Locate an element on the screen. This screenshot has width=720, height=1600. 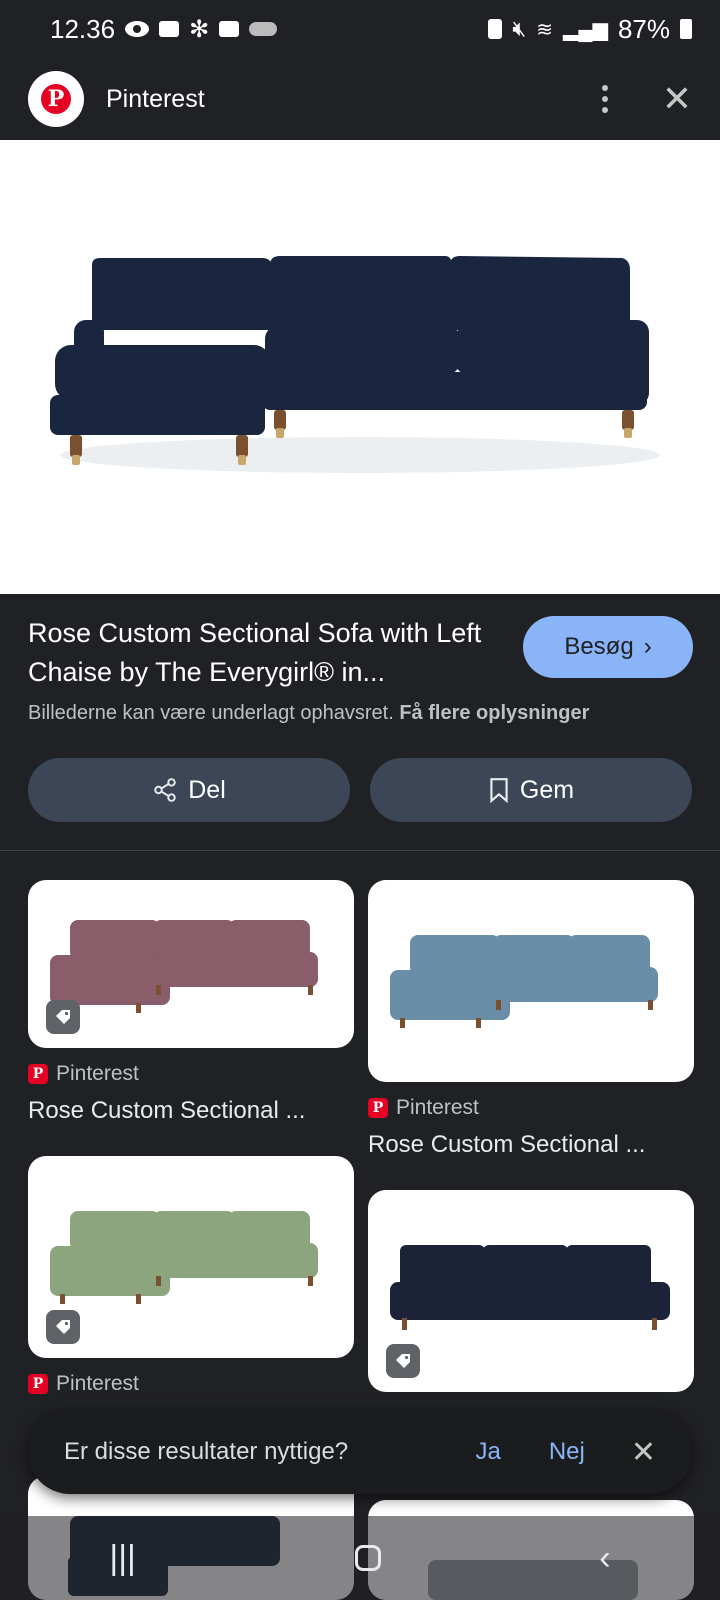
save-button: Gem is located at coordinates (531, 790).